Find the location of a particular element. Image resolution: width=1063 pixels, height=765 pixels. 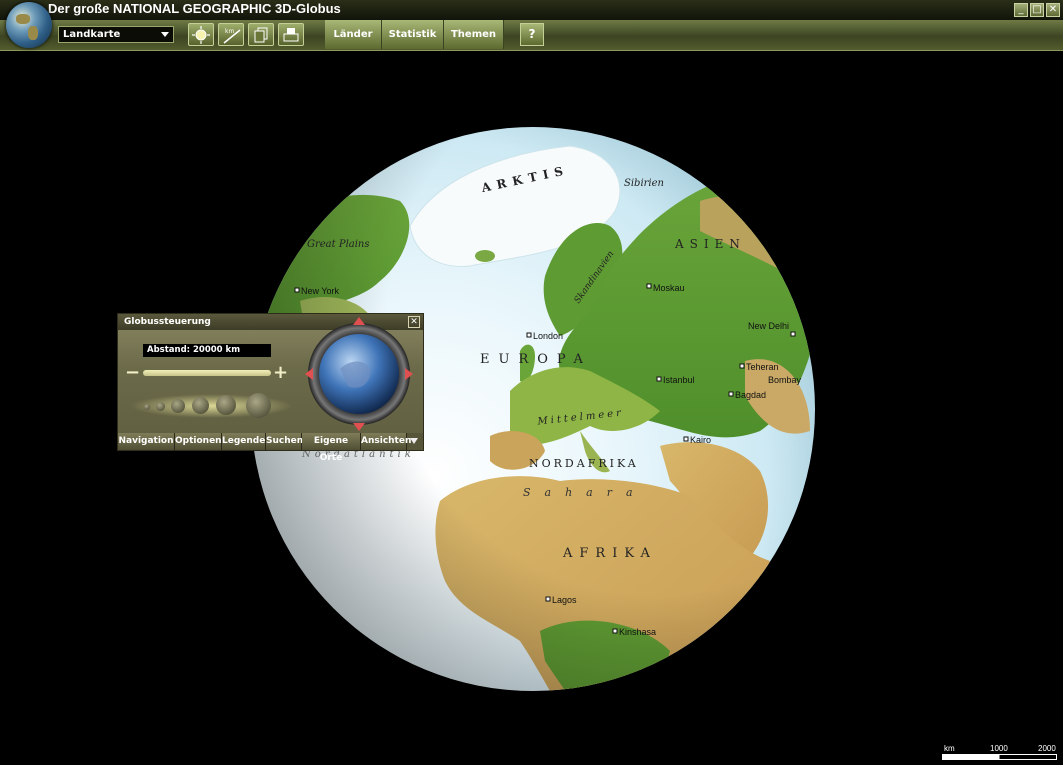

scale-tick-2000: 2000 is located at coordinates (1047, 748).